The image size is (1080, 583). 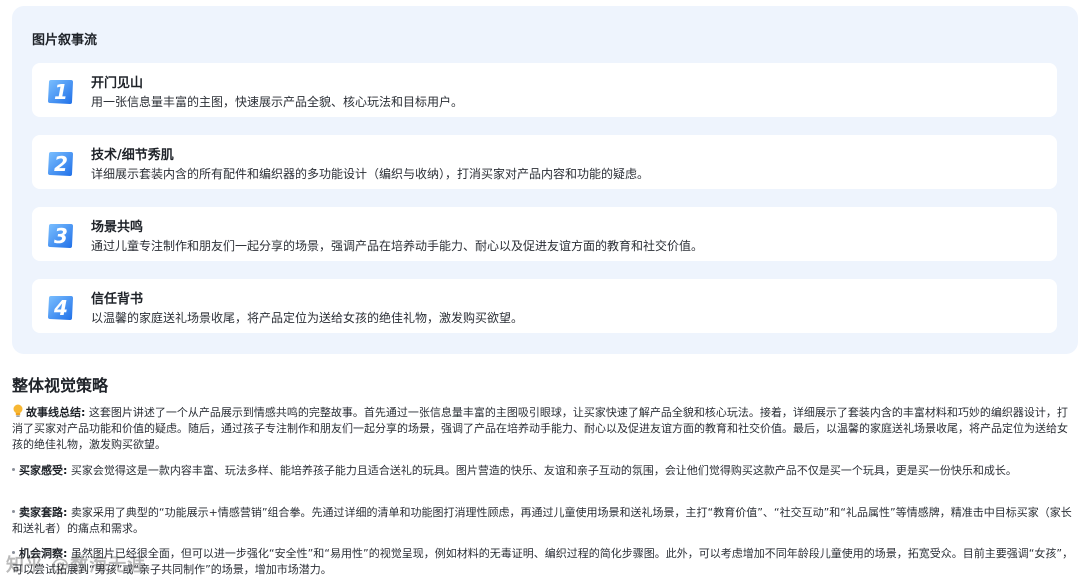 I want to click on lightbulb-icon, so click(x=18, y=410).